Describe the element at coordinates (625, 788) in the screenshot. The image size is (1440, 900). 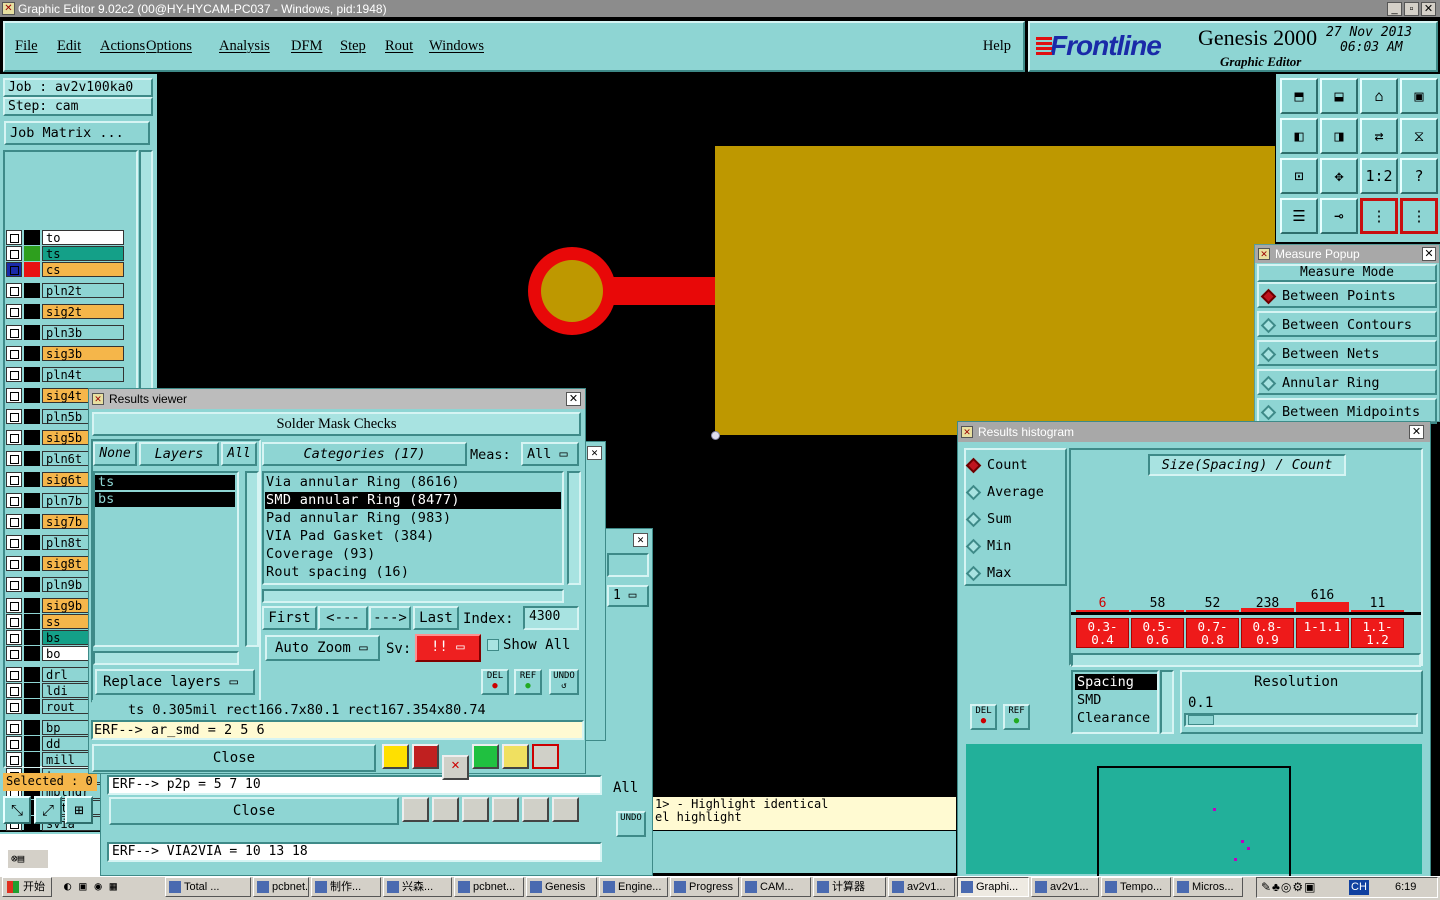
I see `back-all: All` at that location.